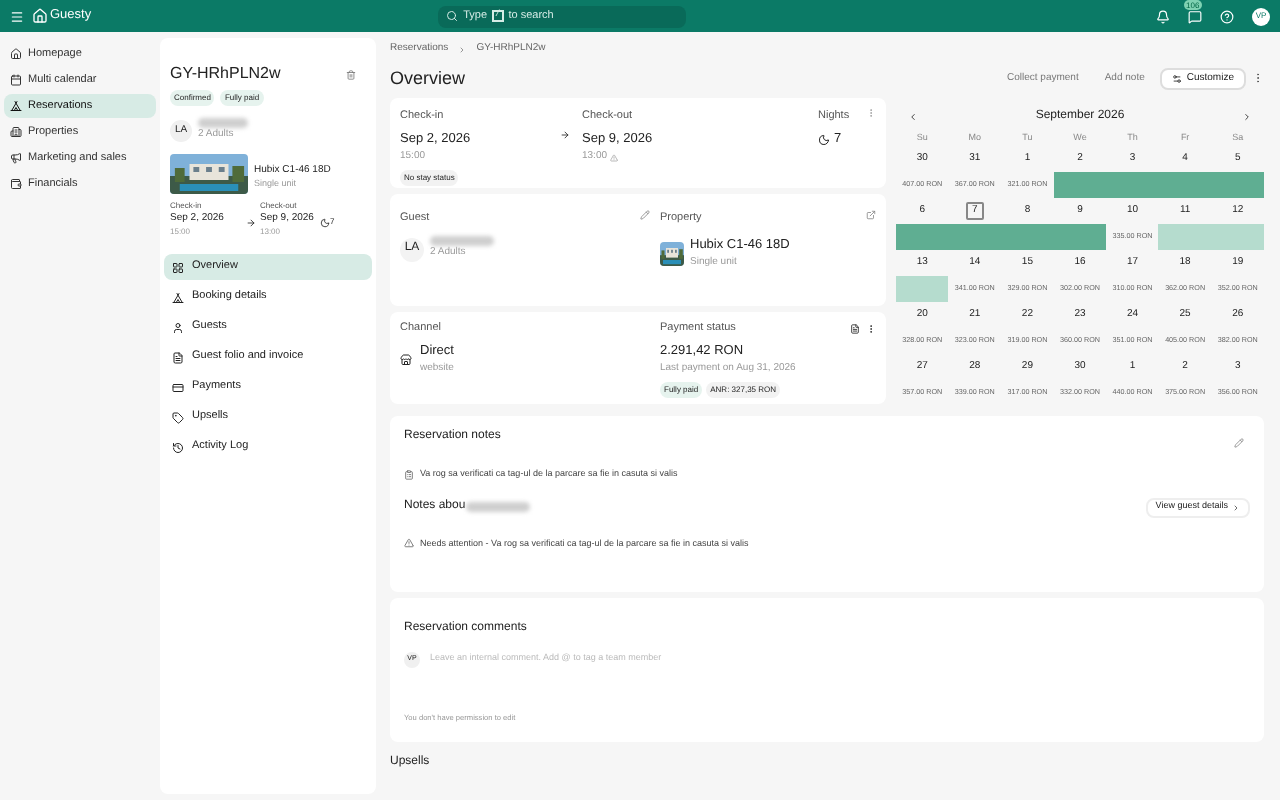  Describe the element at coordinates (1177, 78) in the screenshot. I see `settings-icon` at that location.